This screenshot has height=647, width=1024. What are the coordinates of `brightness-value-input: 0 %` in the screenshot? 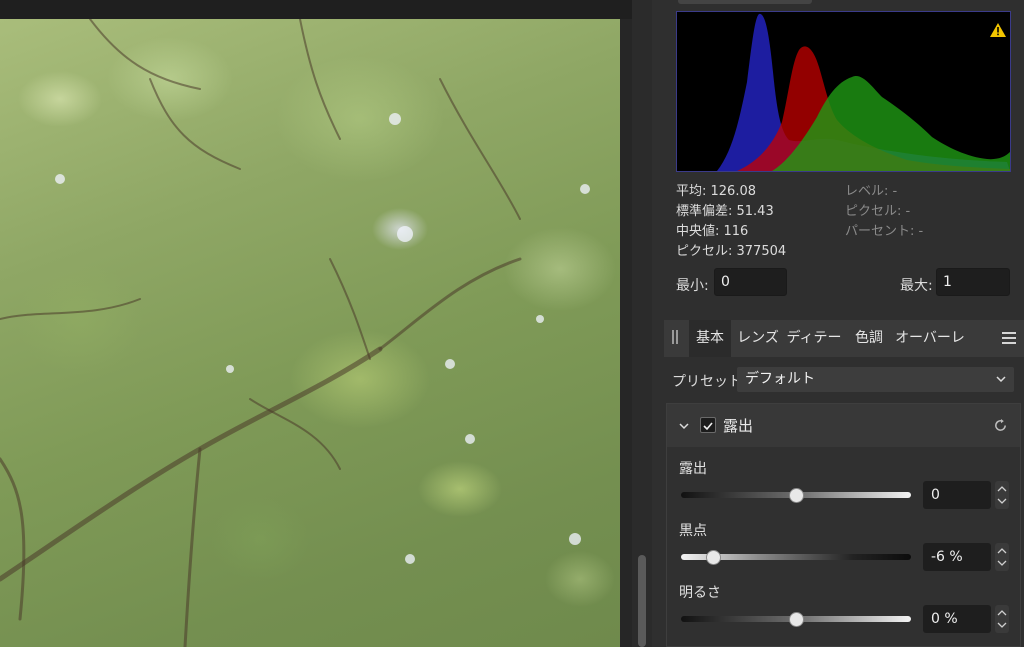 It's located at (957, 619).